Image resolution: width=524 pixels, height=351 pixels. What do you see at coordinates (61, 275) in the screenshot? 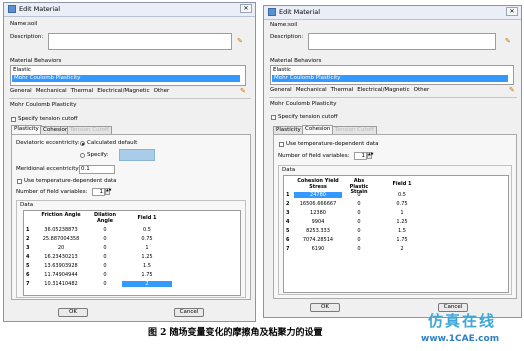
I see `cell-friction: 11.74904944` at bounding box center [61, 275].